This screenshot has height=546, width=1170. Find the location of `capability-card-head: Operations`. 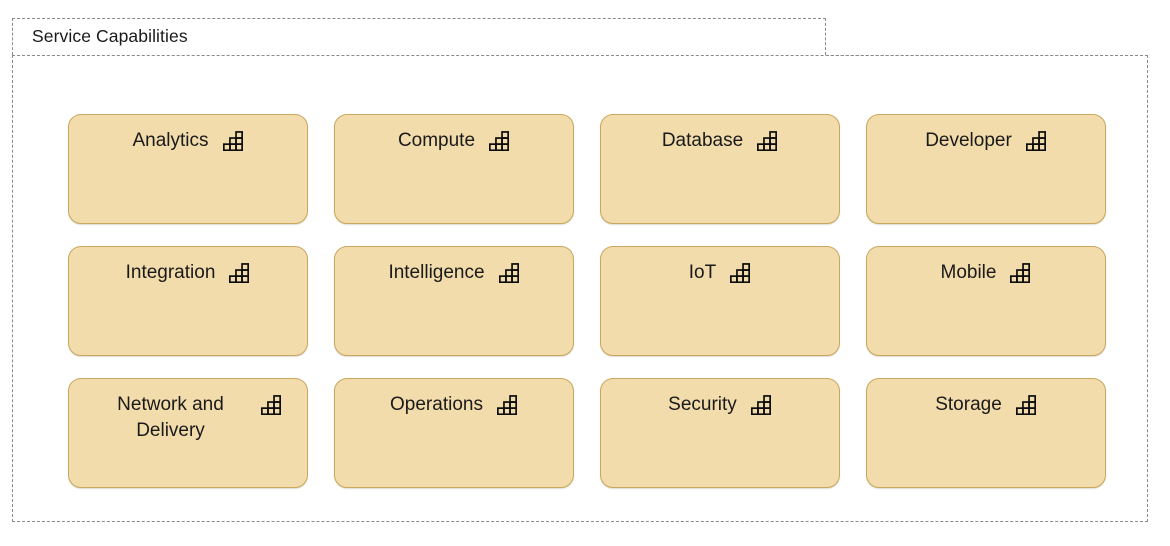

capability-card-head: Operations is located at coordinates (454, 405).